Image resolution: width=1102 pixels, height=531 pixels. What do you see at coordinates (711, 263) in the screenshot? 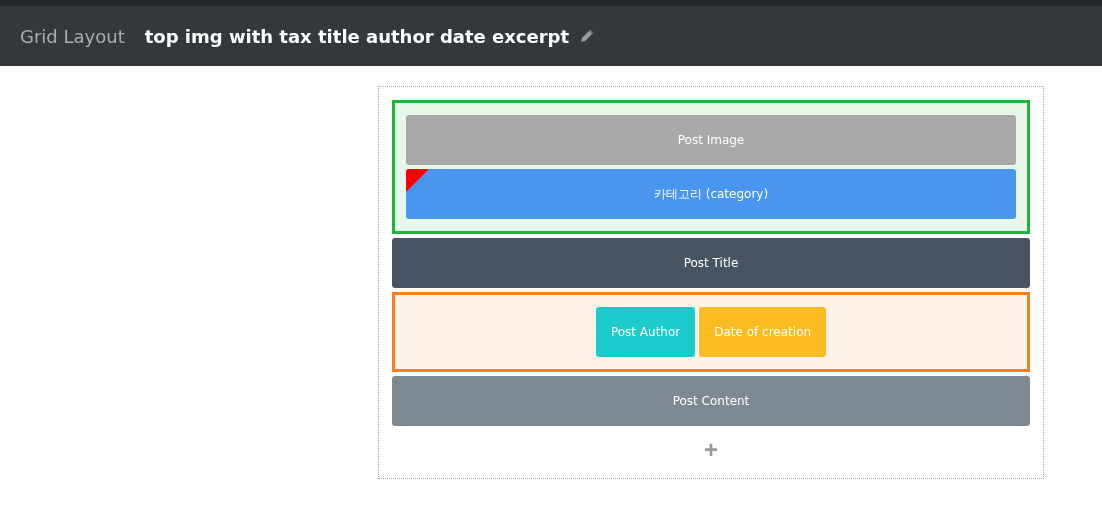
I see `layout-block: Post Title` at bounding box center [711, 263].